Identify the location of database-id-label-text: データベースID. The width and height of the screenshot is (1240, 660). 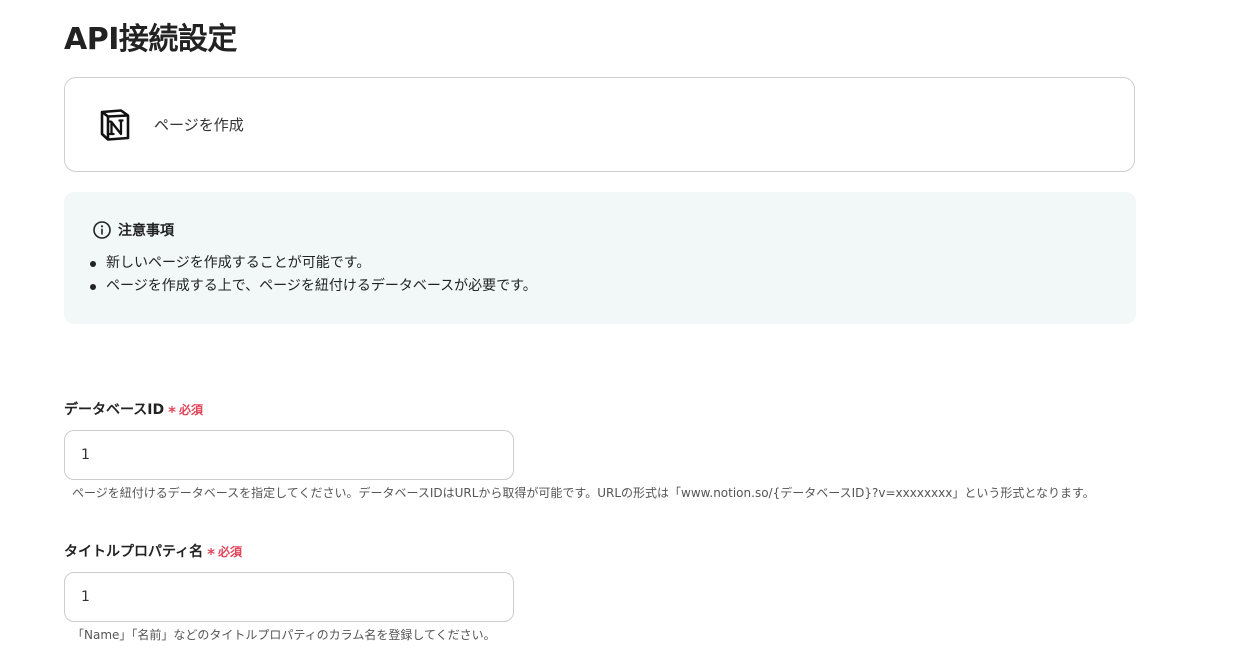
(114, 410).